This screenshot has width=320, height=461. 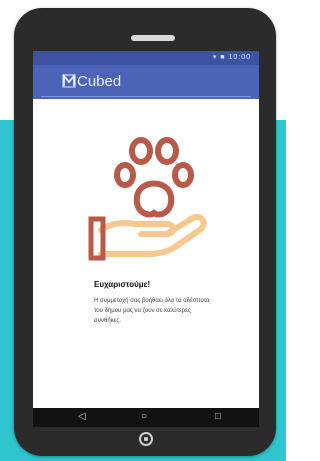 I want to click on home-icon: ○, so click(x=144, y=417).